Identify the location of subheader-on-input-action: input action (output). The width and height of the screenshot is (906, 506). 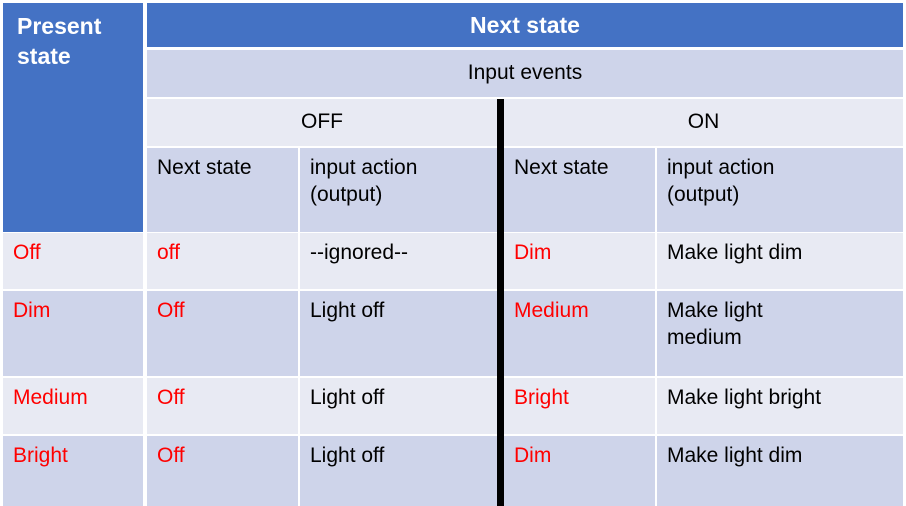
(780, 190).